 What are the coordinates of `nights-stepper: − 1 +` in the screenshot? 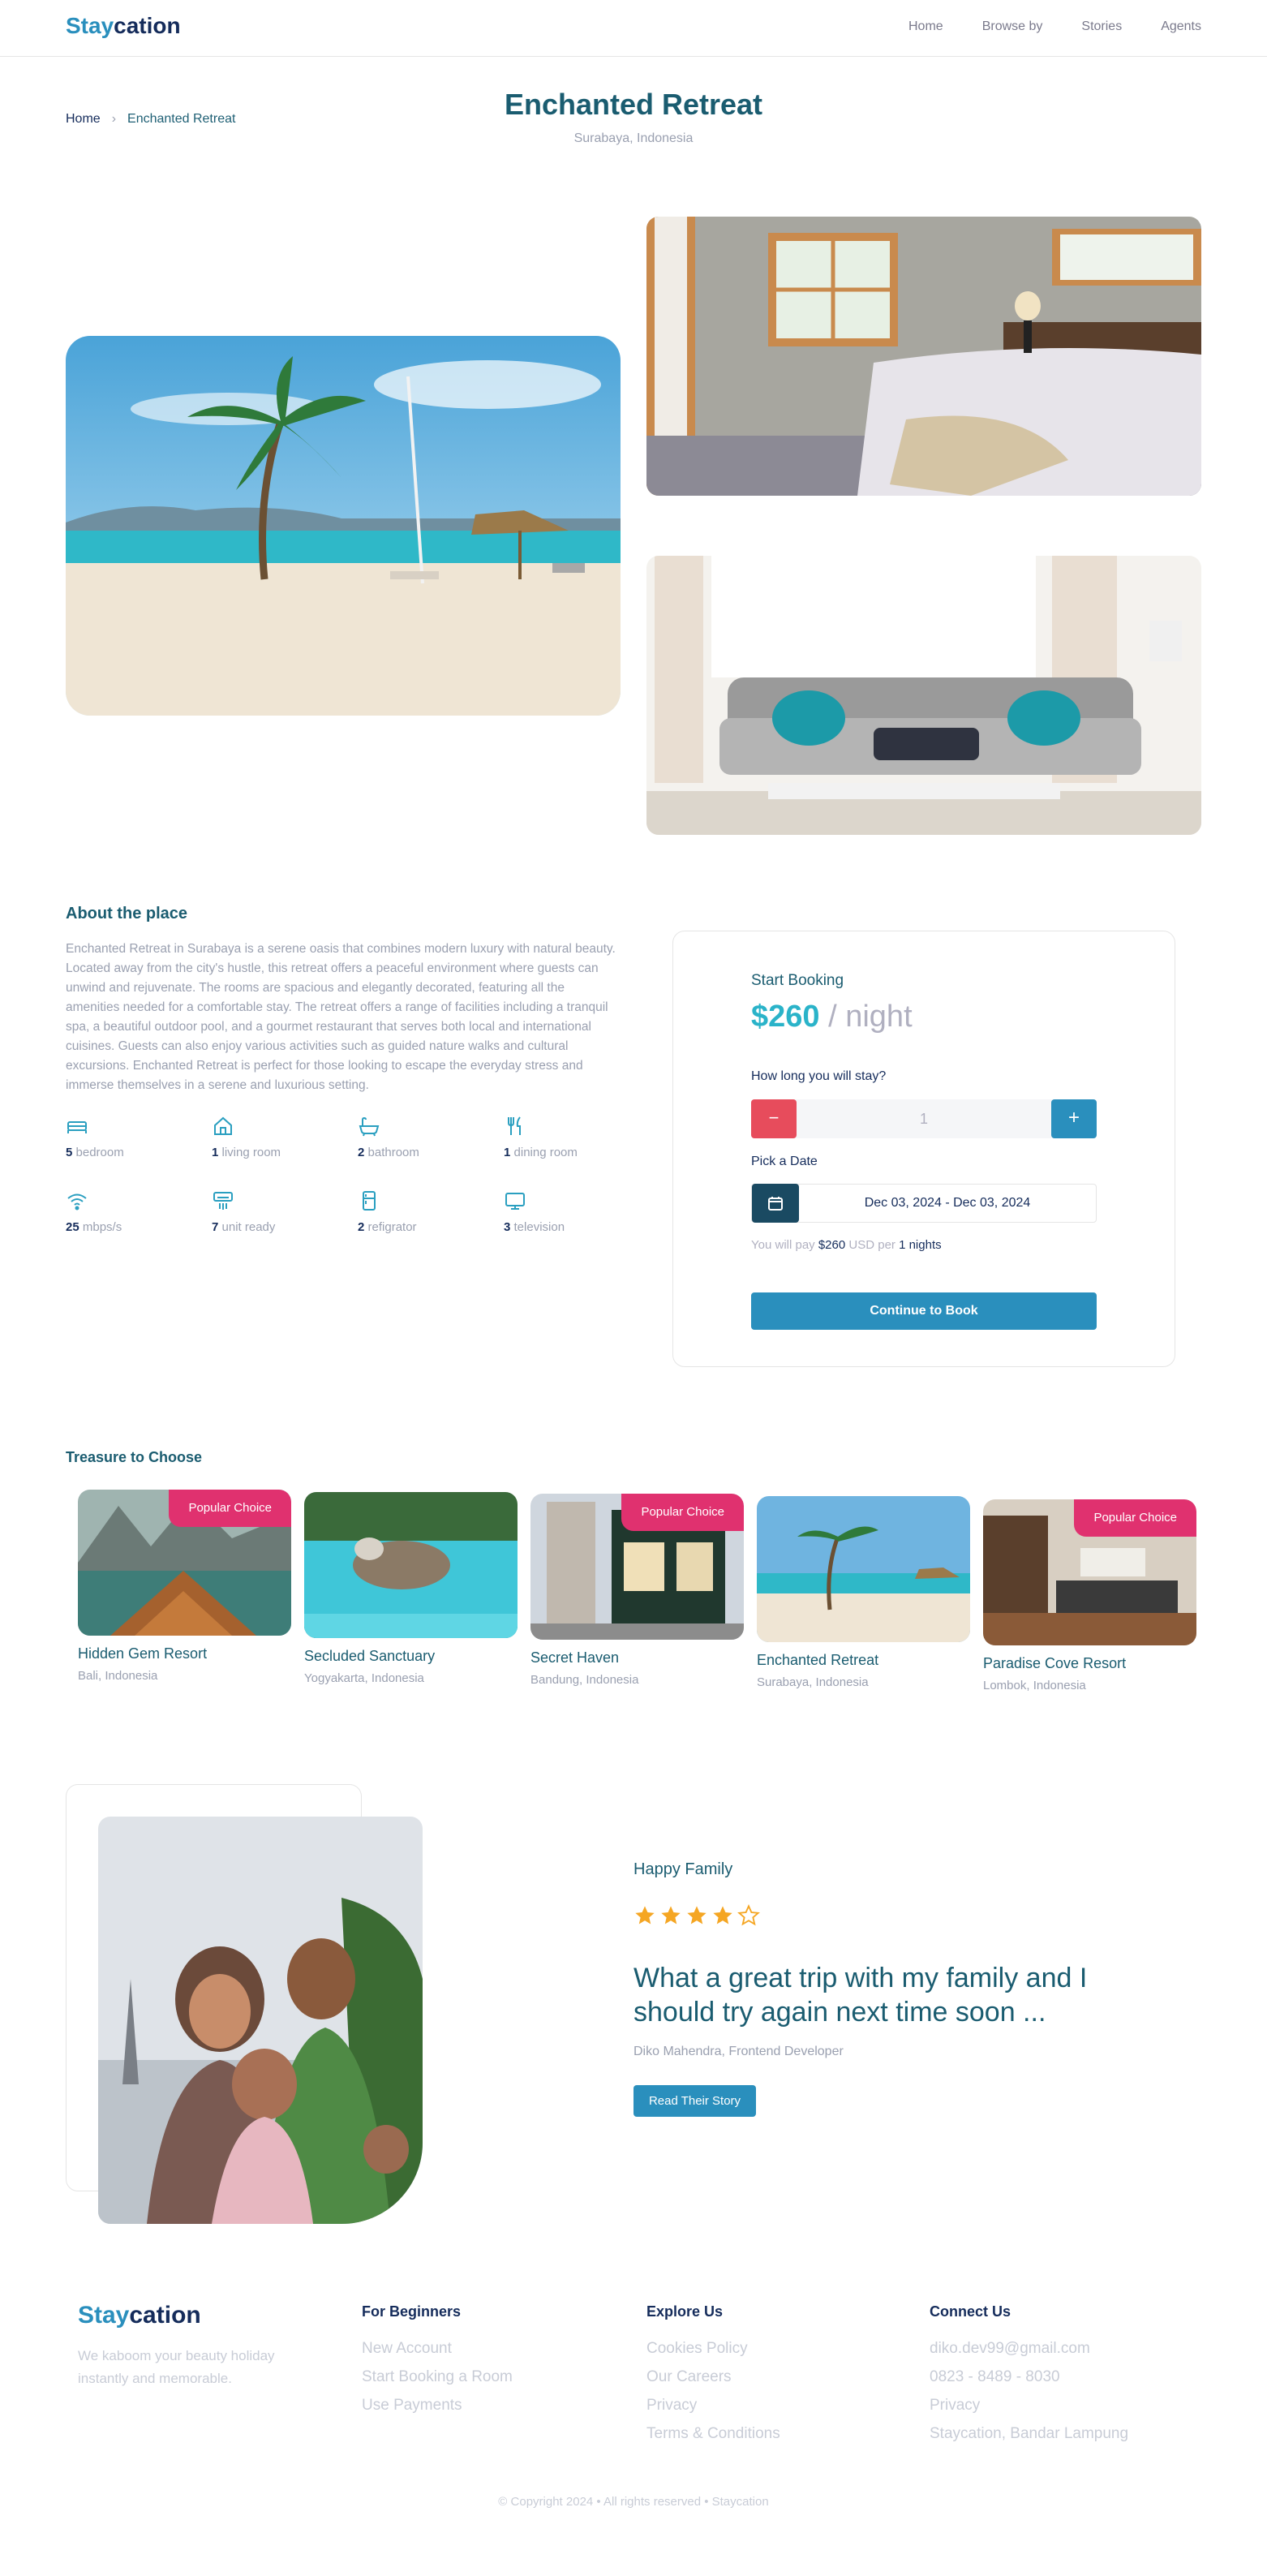 It's located at (924, 1118).